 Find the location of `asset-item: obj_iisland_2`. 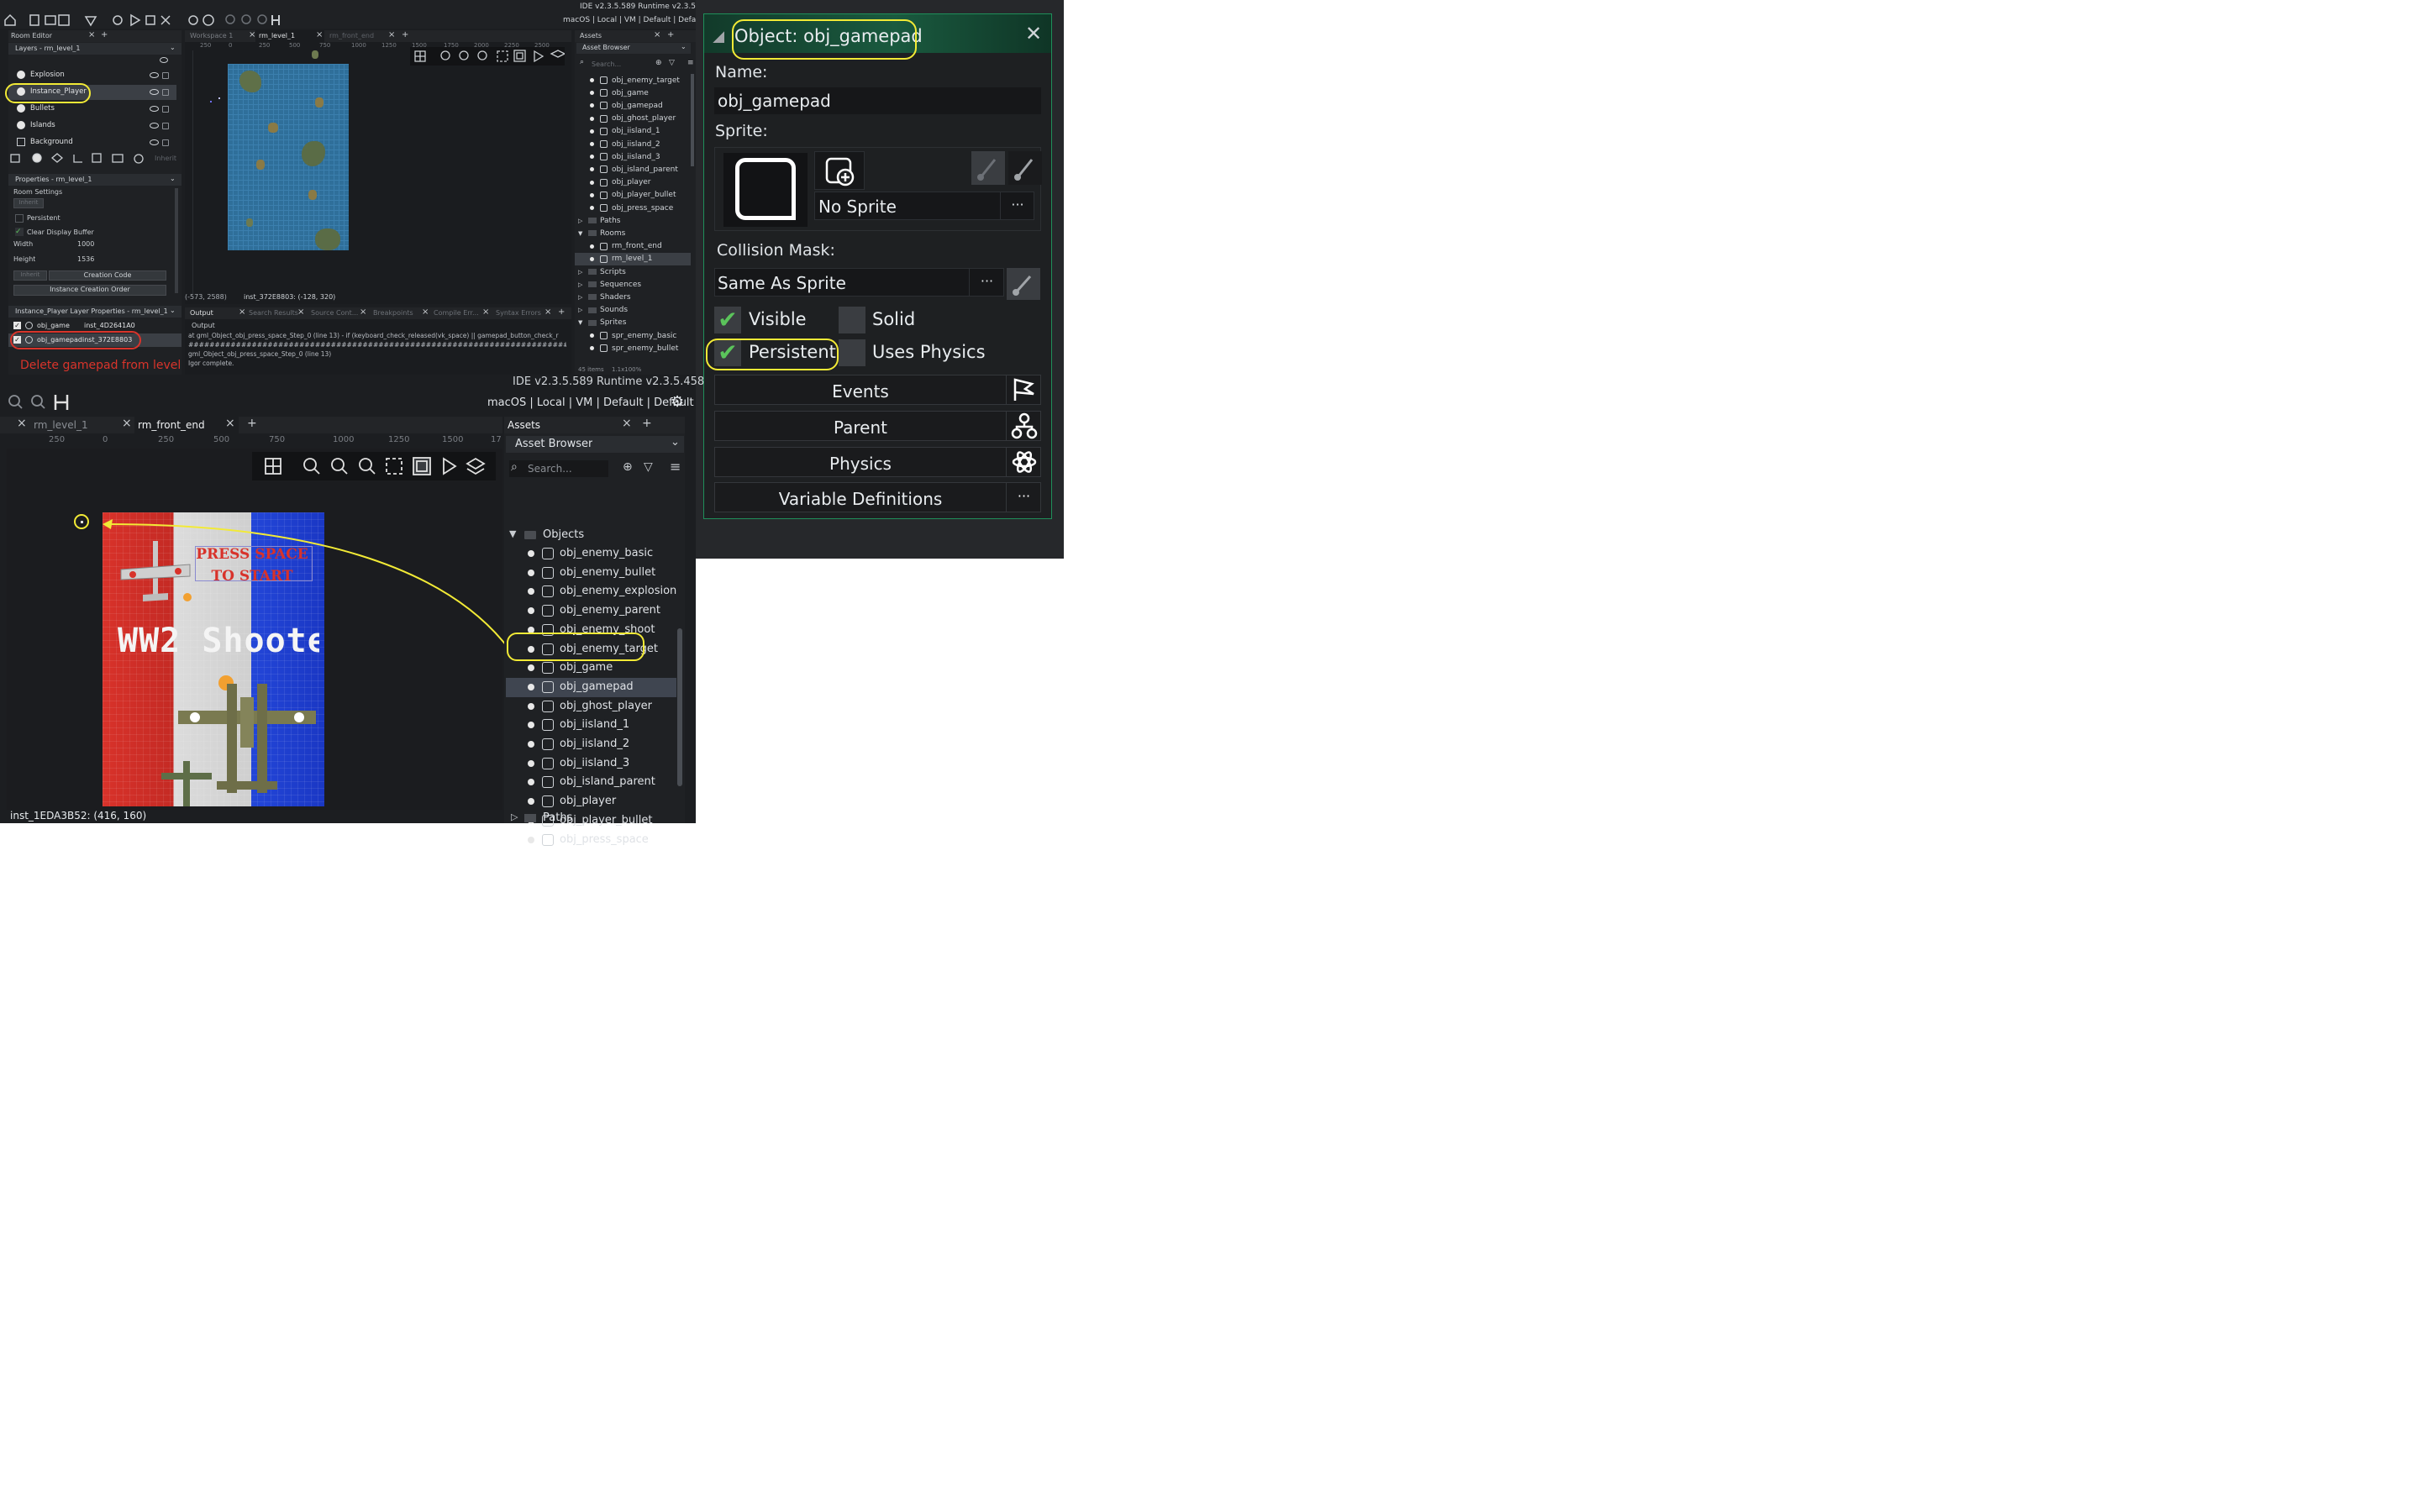

asset-item: obj_iisland_2 is located at coordinates (633, 144).